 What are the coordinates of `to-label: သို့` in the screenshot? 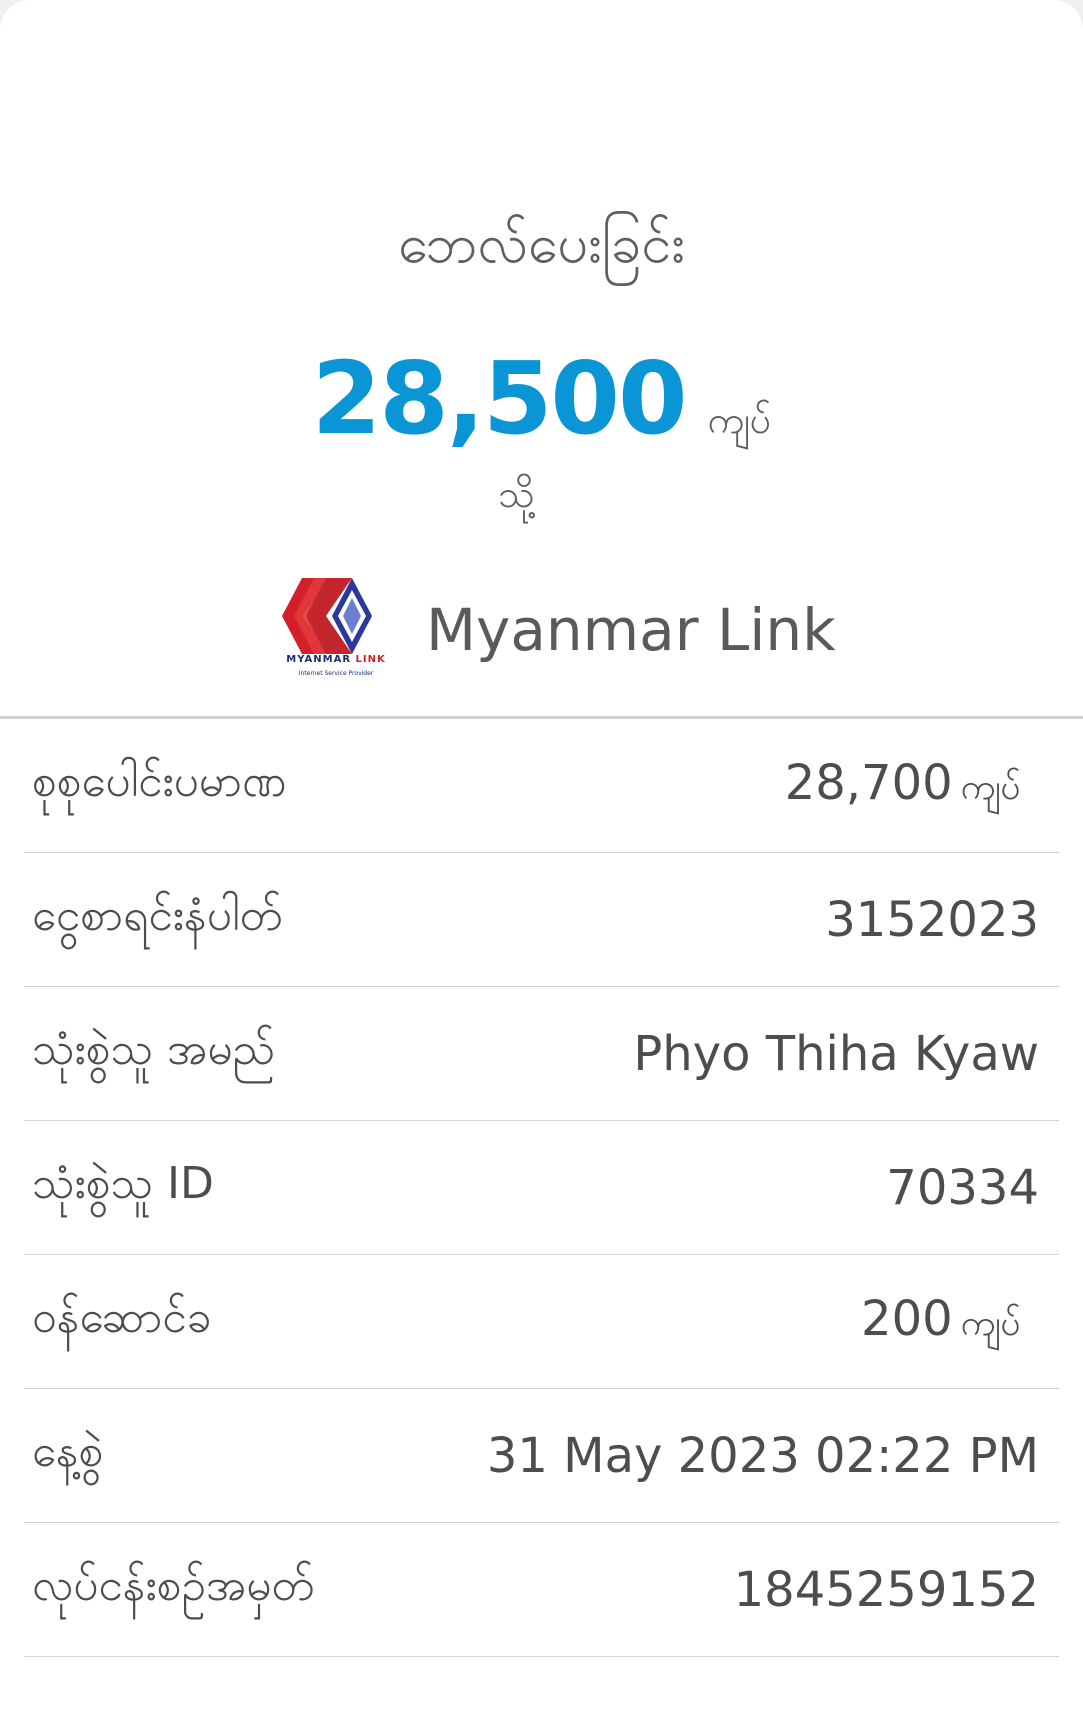 It's located at (516, 494).